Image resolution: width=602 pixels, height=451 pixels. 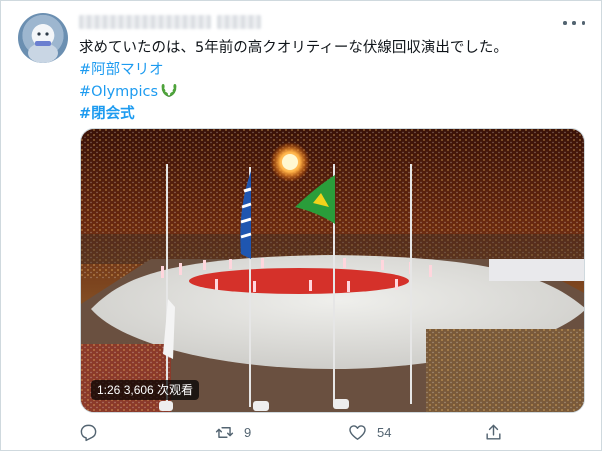 What do you see at coordinates (43, 43) in the screenshot?
I see `avatar-image` at bounding box center [43, 43].